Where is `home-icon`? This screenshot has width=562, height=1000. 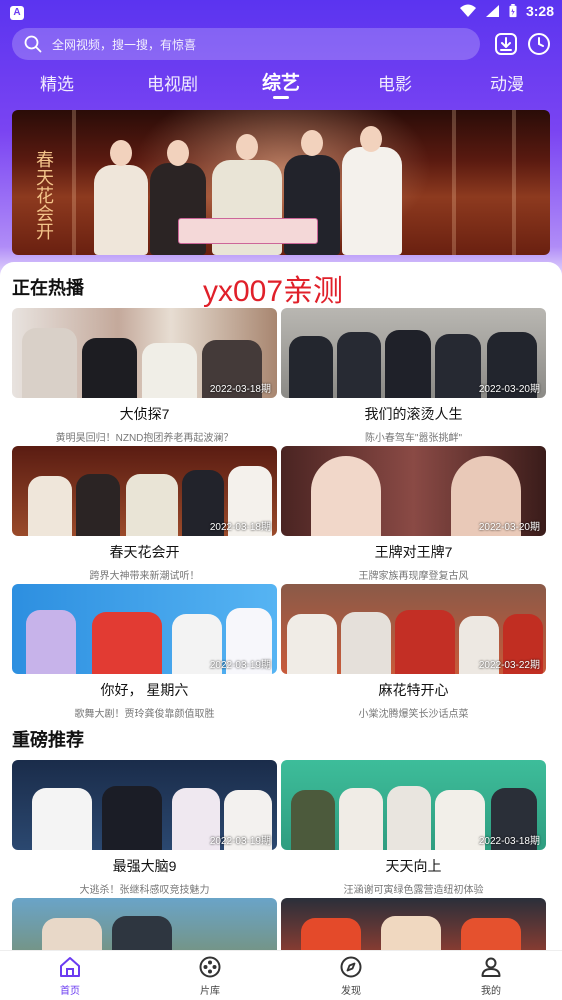 home-icon is located at coordinates (70, 967).